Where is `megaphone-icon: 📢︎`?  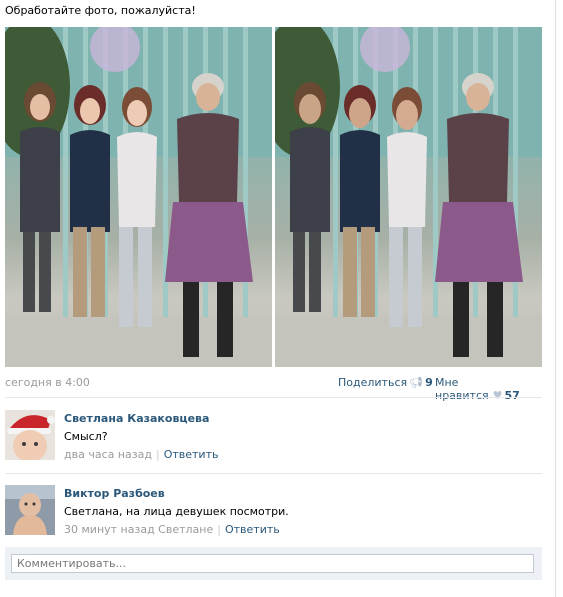 megaphone-icon: 📢︎ is located at coordinates (416, 382).